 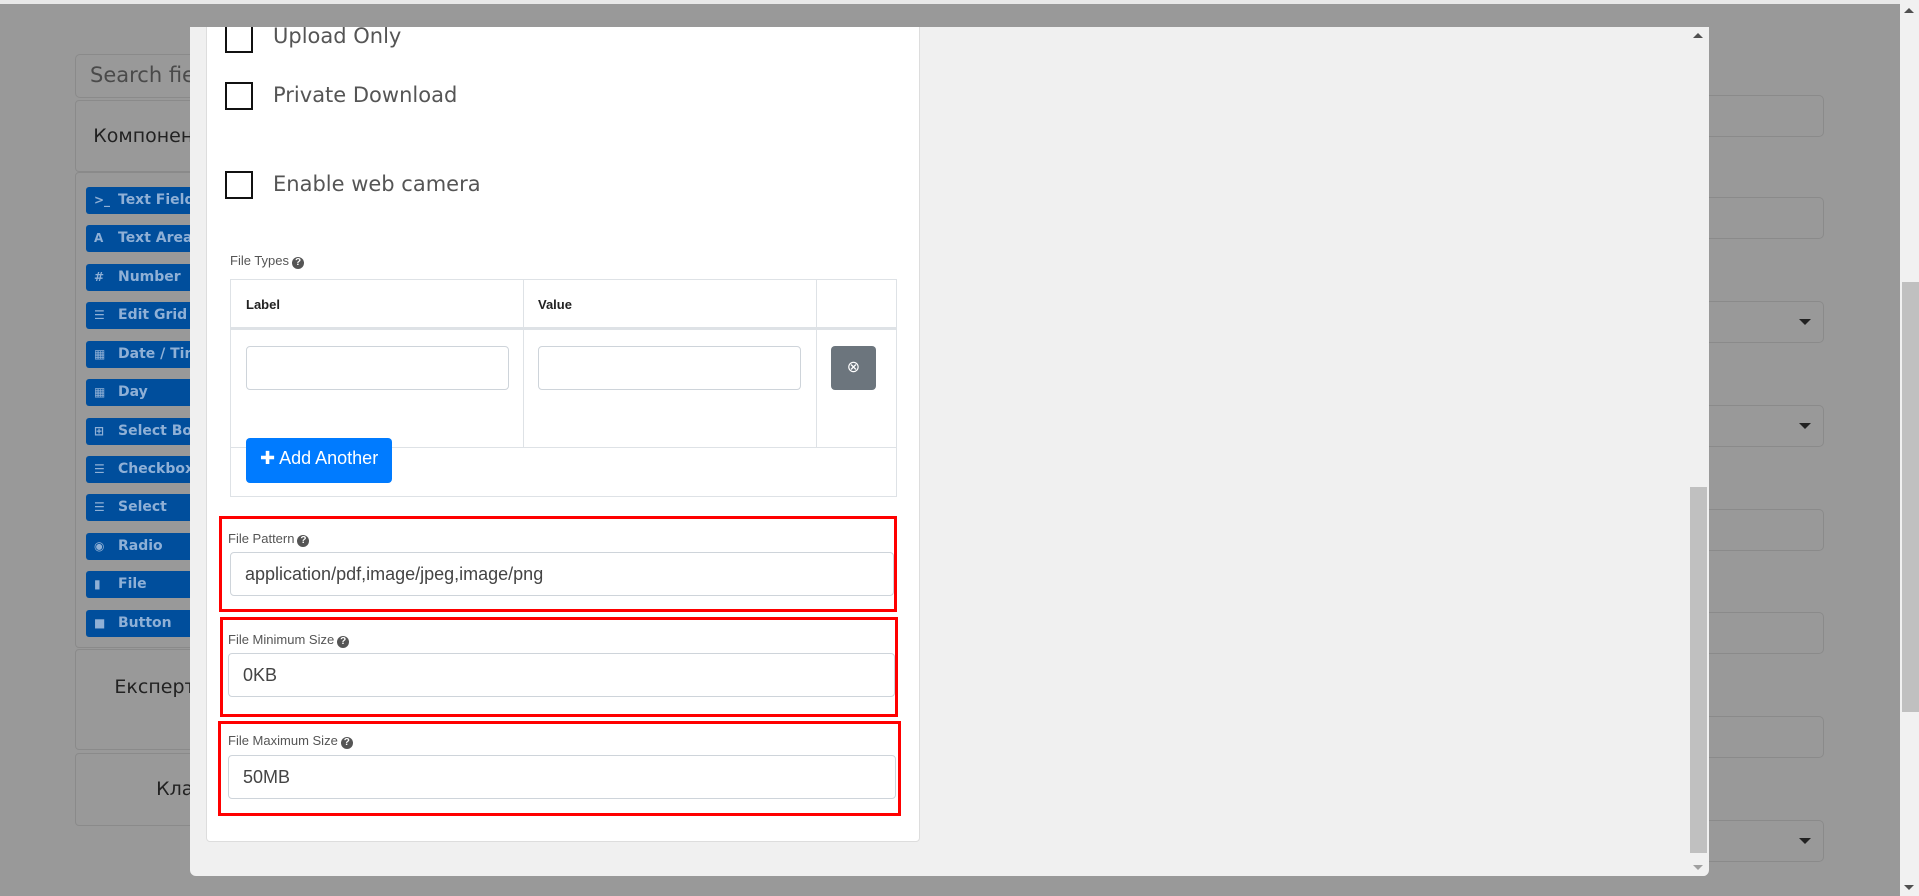 I want to click on file-min-size-highlight: File Minimum Size? 0KB, so click(x=559, y=667).